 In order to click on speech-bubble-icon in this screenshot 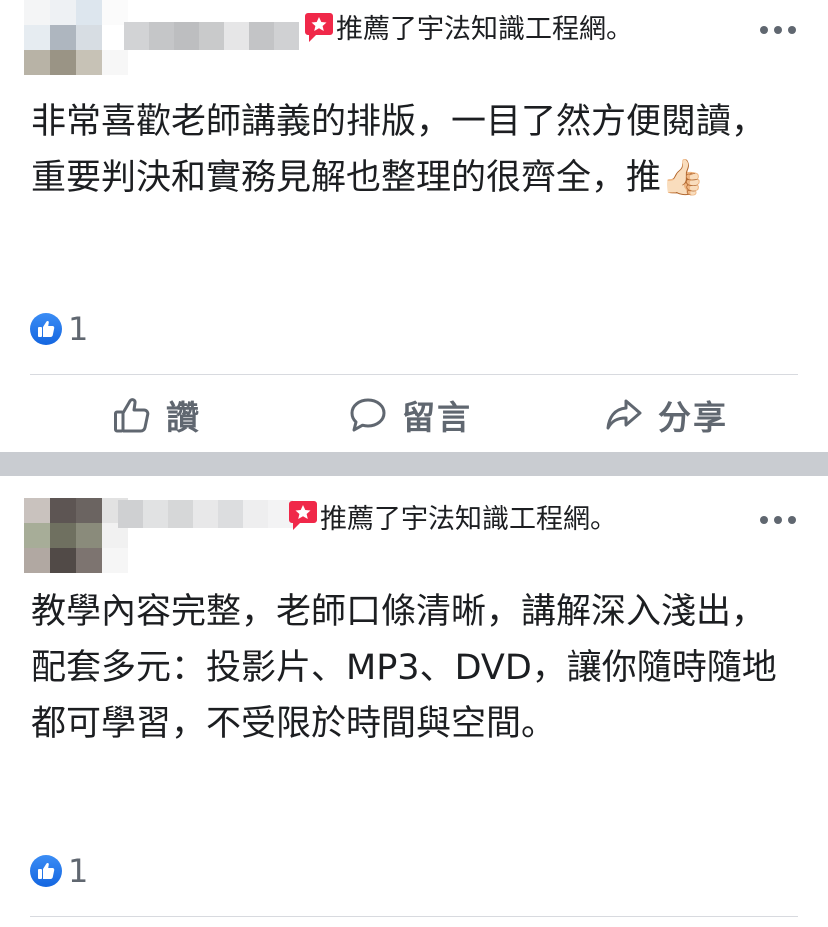, I will do `click(368, 415)`.